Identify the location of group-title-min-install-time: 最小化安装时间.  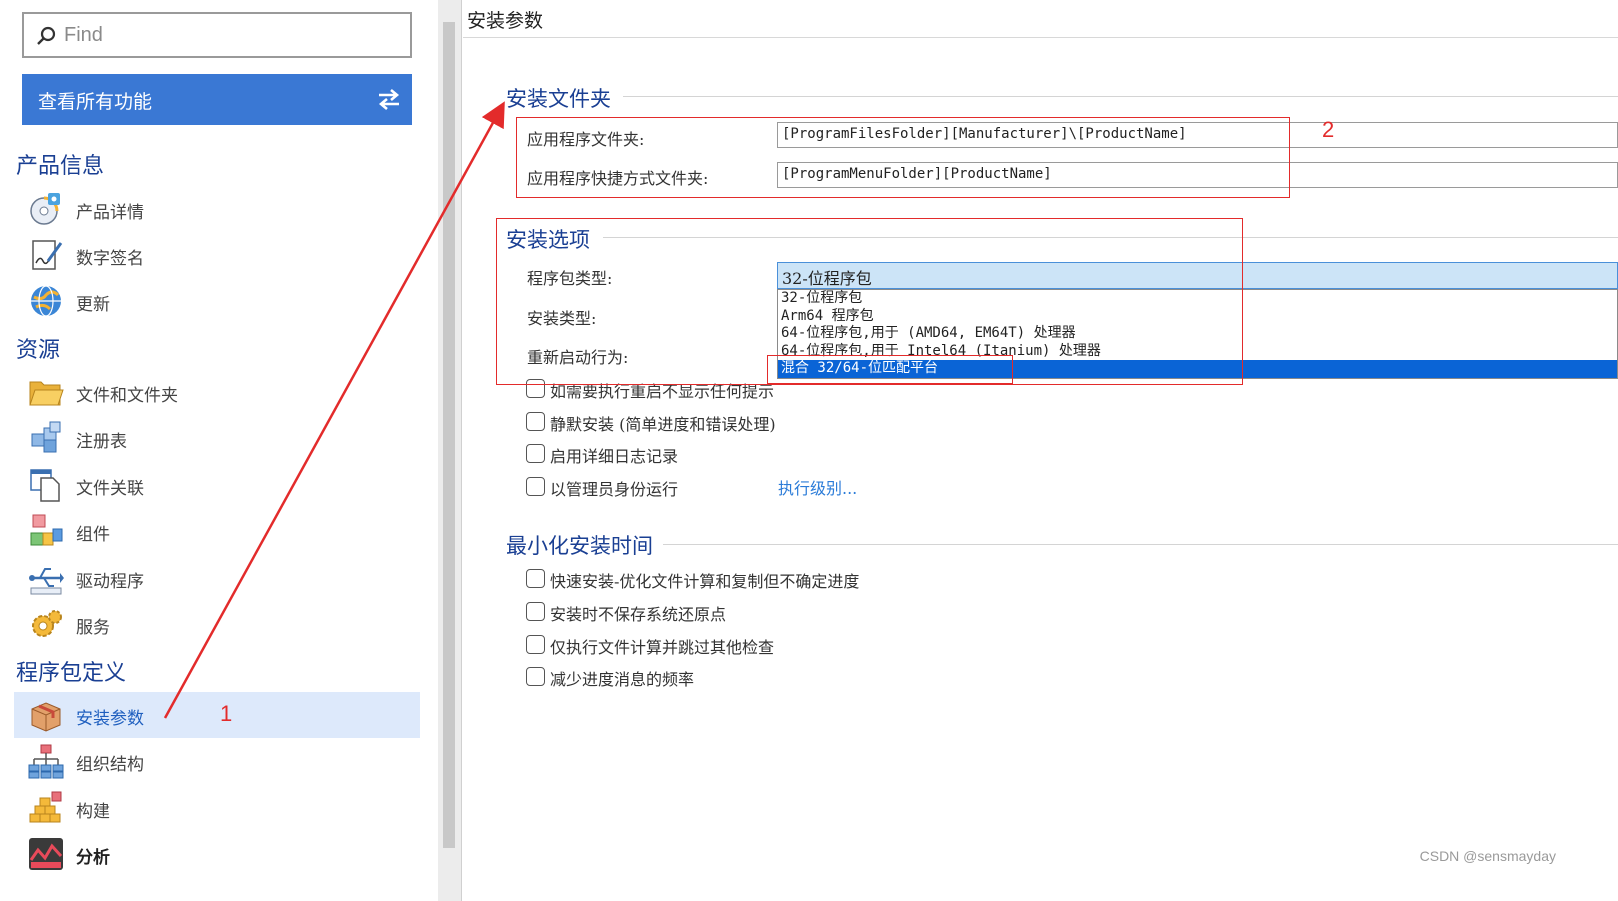
(582, 545).